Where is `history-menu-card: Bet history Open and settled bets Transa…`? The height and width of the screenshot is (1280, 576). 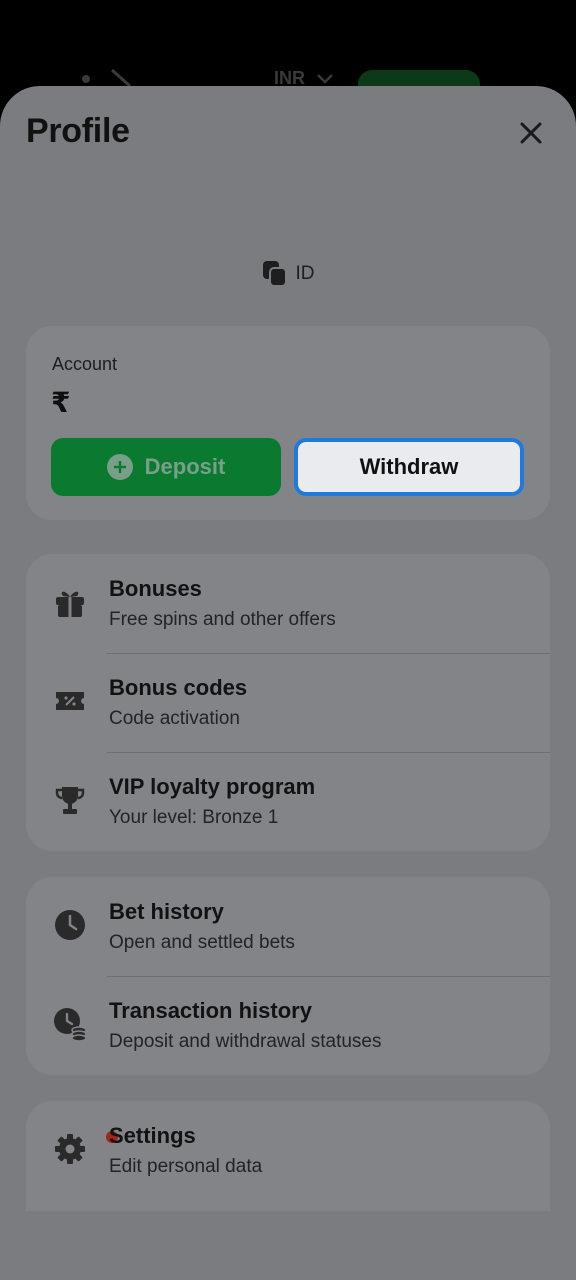 history-menu-card: Bet history Open and settled bets Transa… is located at coordinates (288, 976).